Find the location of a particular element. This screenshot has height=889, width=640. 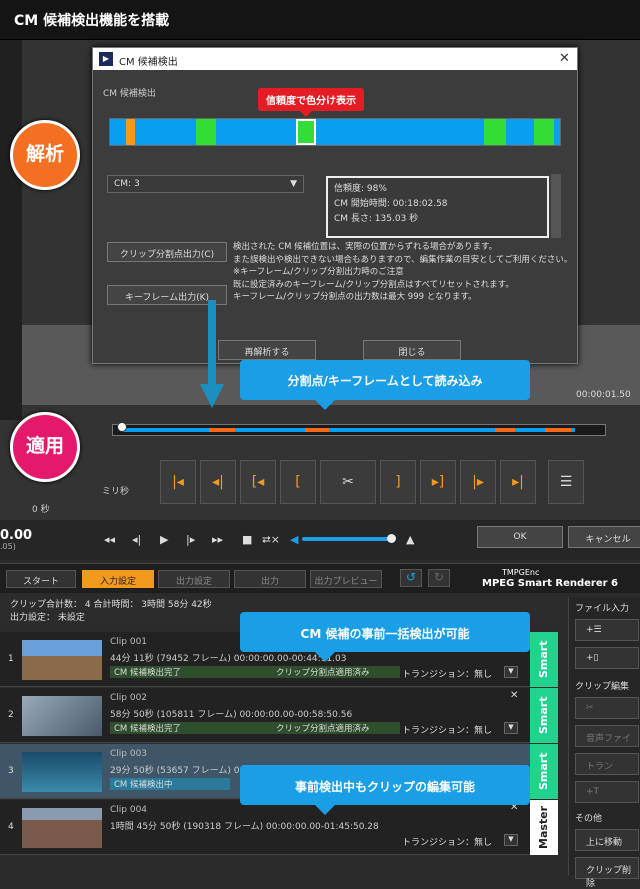

step-start: スタート is located at coordinates (41, 579).